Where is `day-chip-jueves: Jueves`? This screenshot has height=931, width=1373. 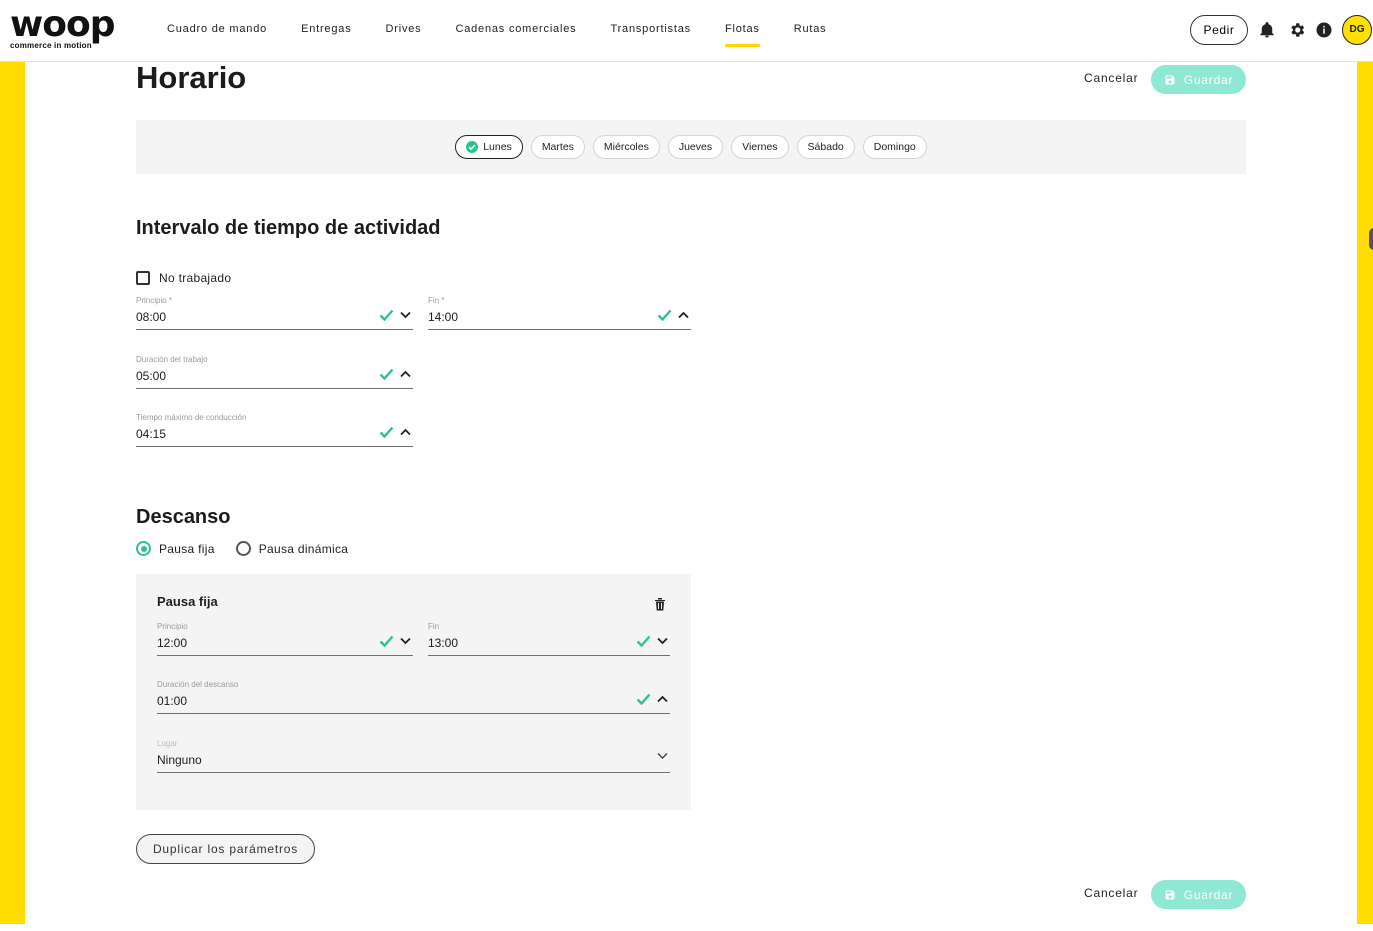
day-chip-jueves: Jueves is located at coordinates (695, 147).